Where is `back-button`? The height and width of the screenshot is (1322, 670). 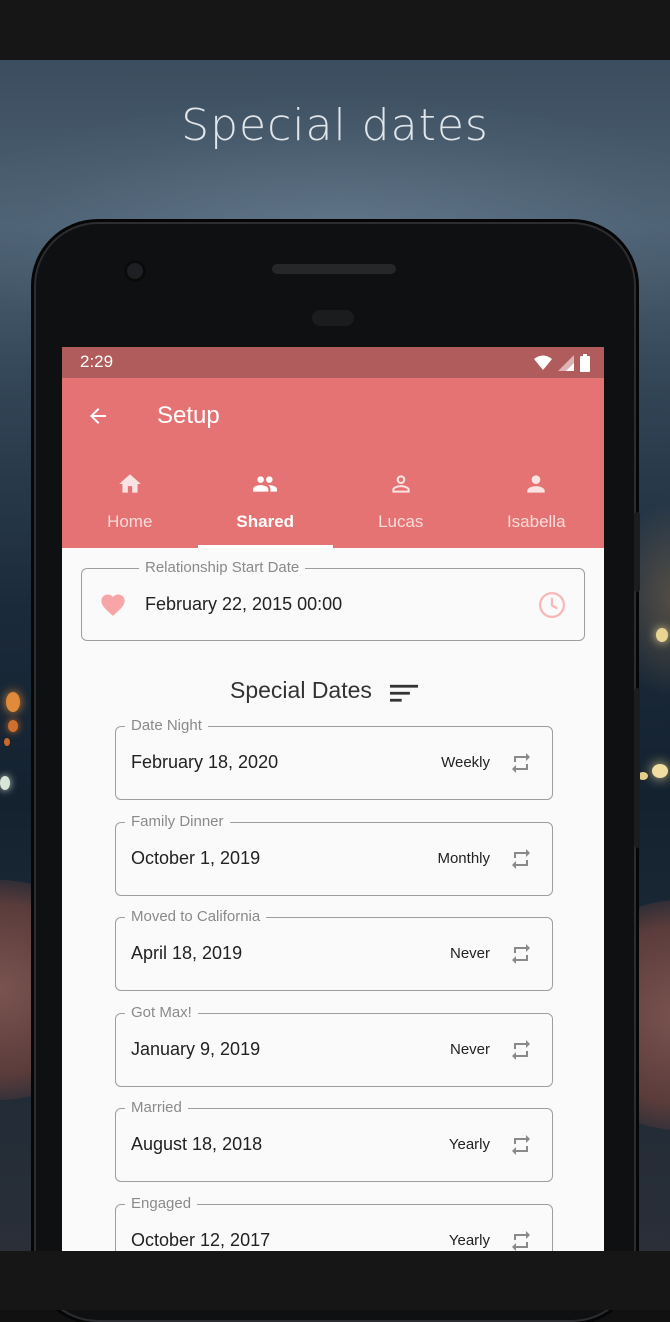 back-button is located at coordinates (98, 416).